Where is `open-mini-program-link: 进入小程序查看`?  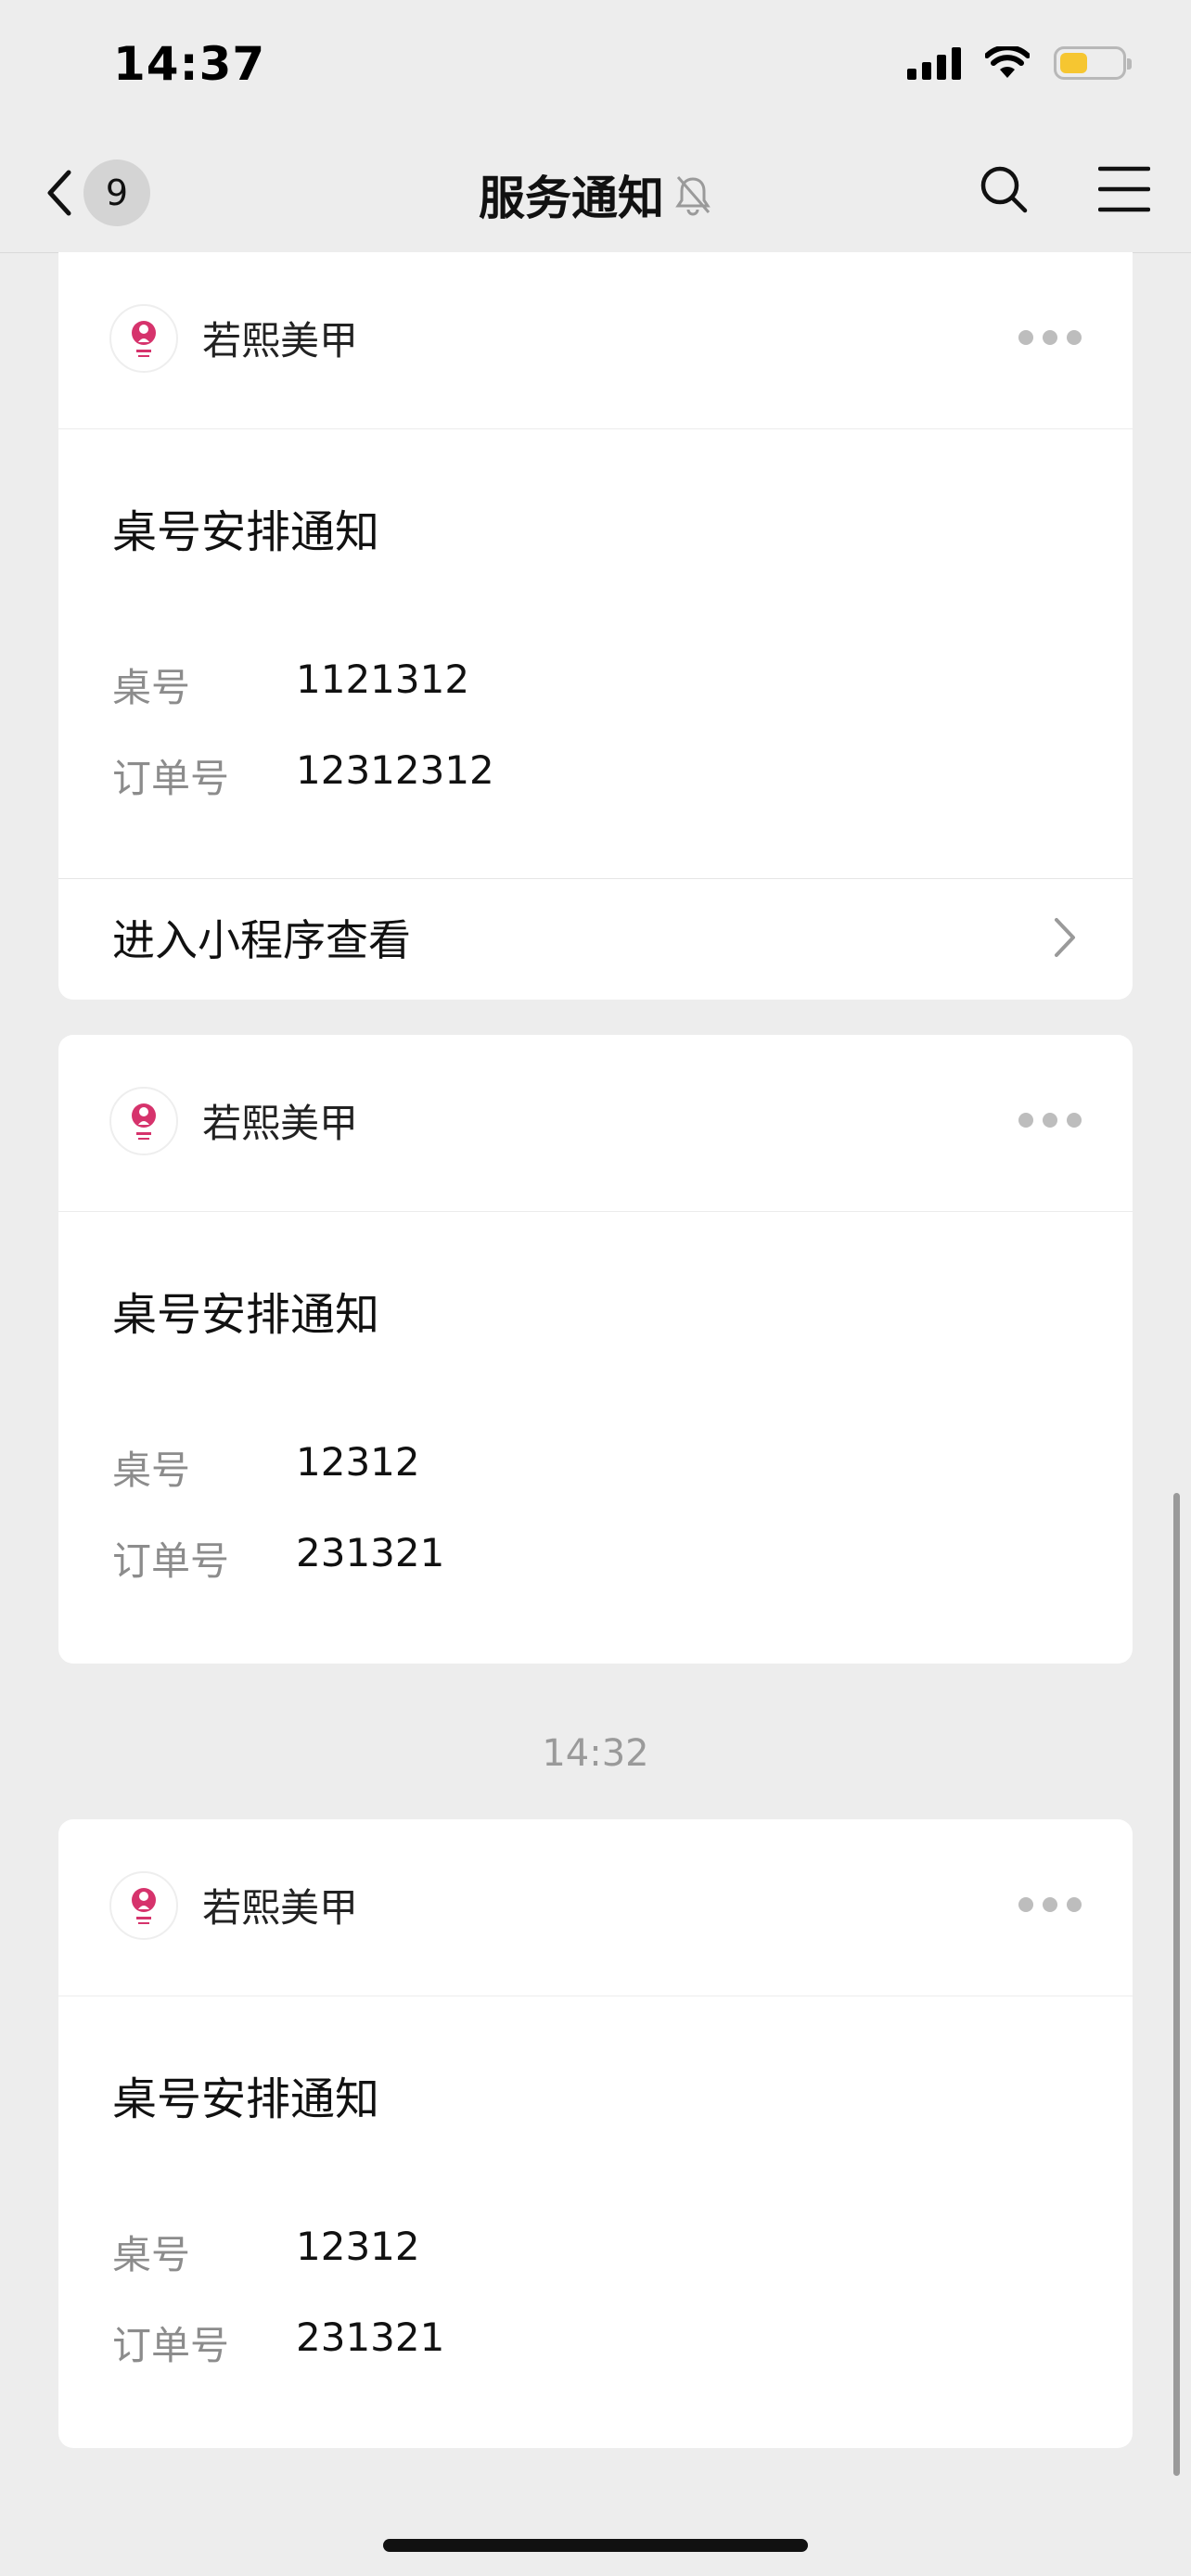
open-mini-program-link: 进入小程序查看 is located at coordinates (261, 937).